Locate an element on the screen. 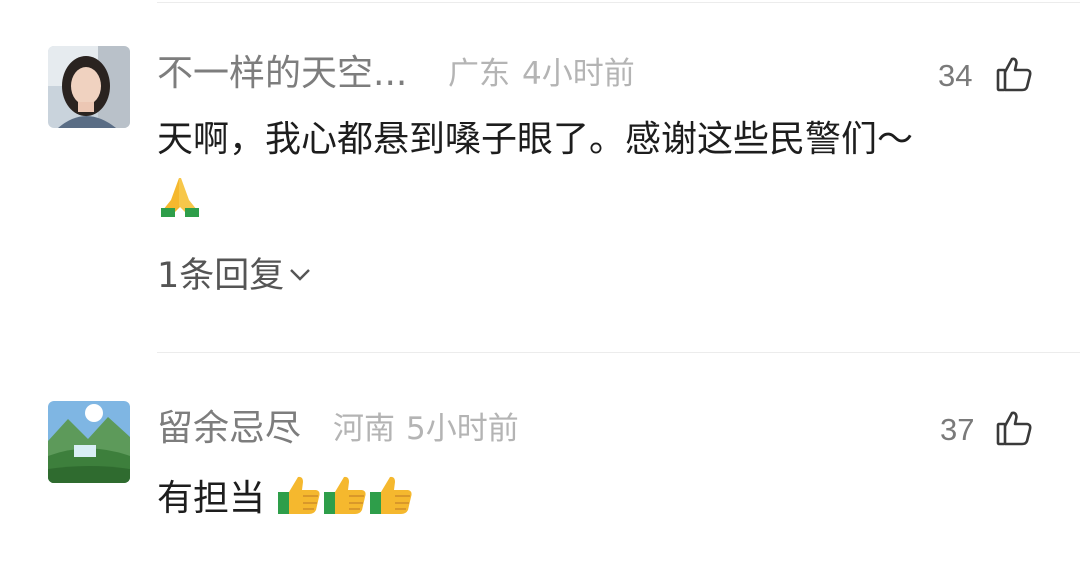 Image resolution: width=1080 pixels, height=561 pixels. comment-text-body: 天啊，我心都悬到嗓子眼了。感谢这些民警们～ is located at coordinates (535, 139).